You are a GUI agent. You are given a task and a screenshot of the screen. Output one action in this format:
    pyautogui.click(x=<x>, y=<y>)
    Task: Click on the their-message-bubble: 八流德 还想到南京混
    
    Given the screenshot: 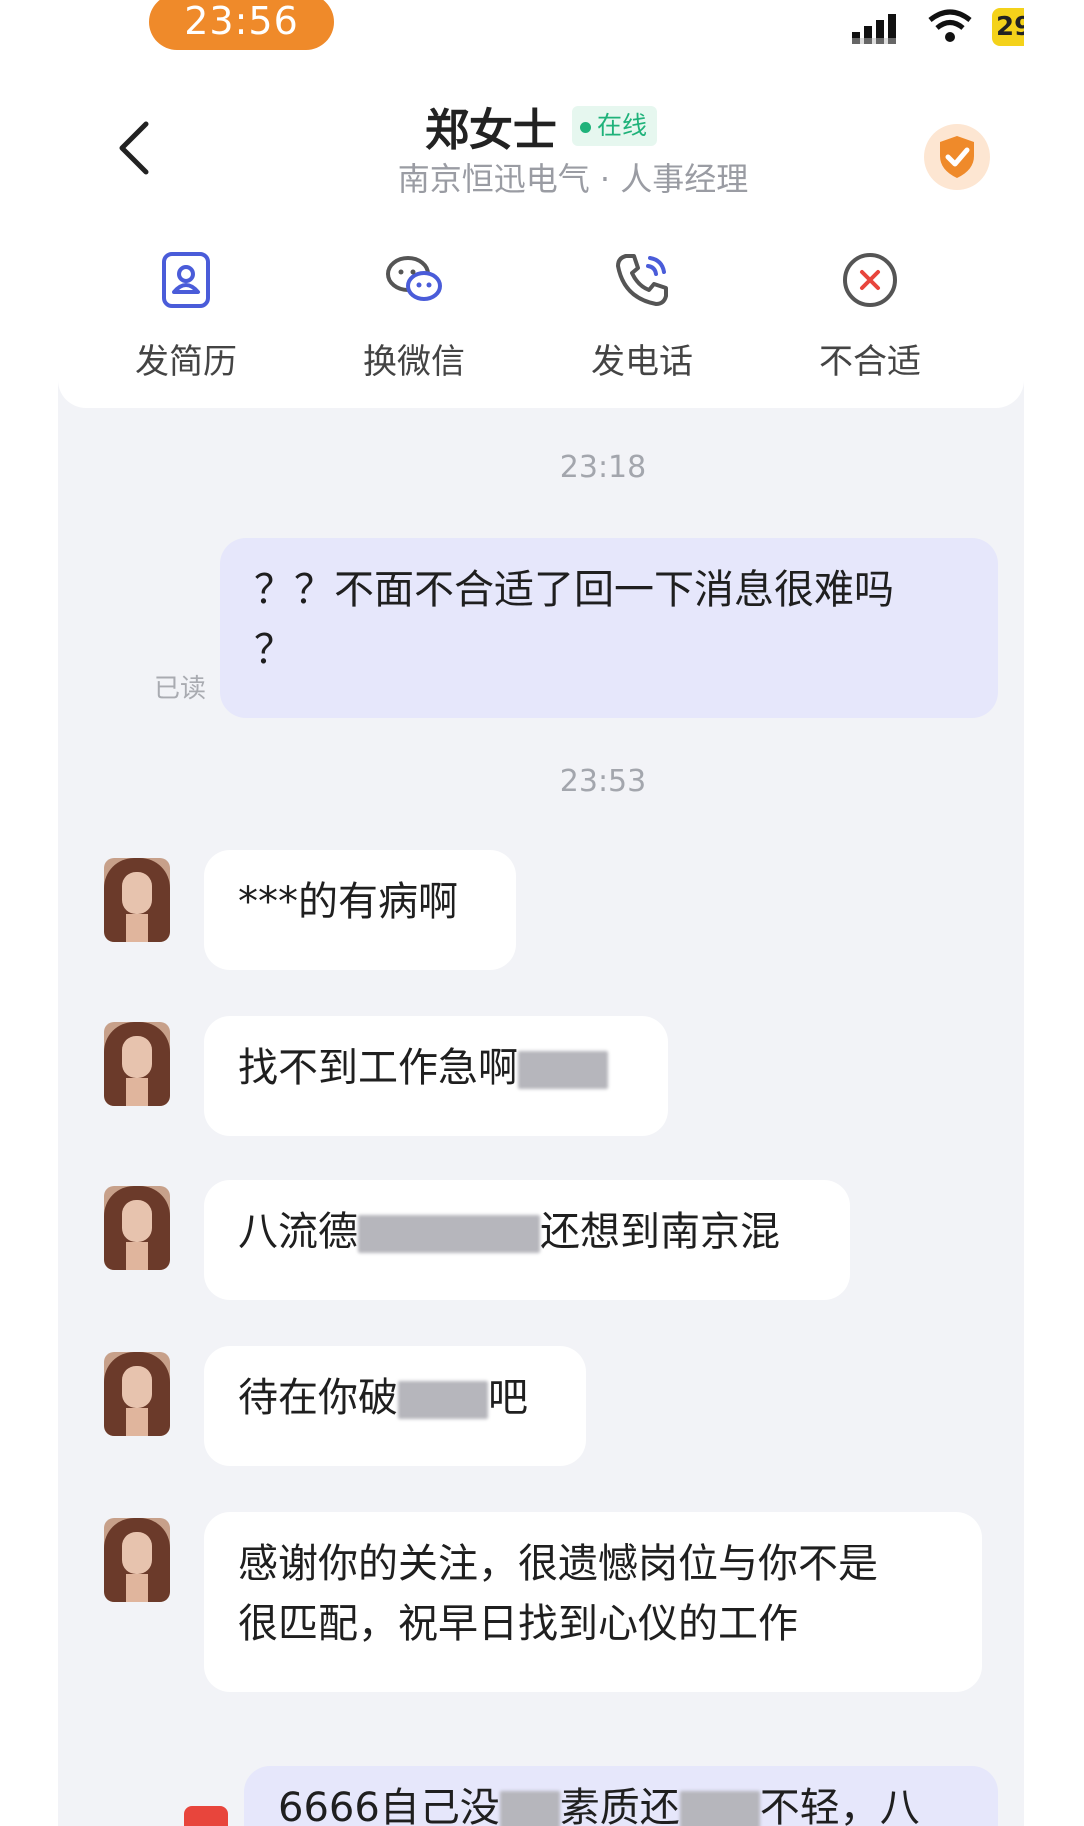 What is the action you would take?
    pyautogui.click(x=527, y=1240)
    